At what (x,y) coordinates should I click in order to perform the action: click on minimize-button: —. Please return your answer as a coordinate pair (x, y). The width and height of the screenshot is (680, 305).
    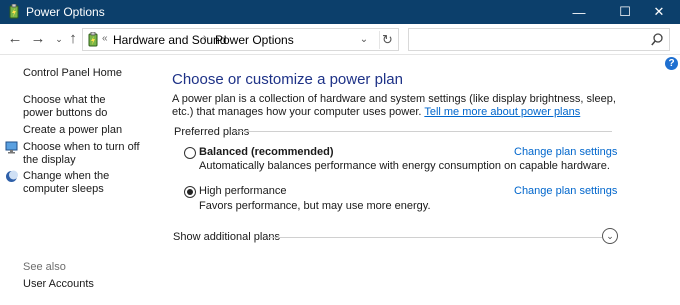
    Looking at the image, I should click on (579, 12).